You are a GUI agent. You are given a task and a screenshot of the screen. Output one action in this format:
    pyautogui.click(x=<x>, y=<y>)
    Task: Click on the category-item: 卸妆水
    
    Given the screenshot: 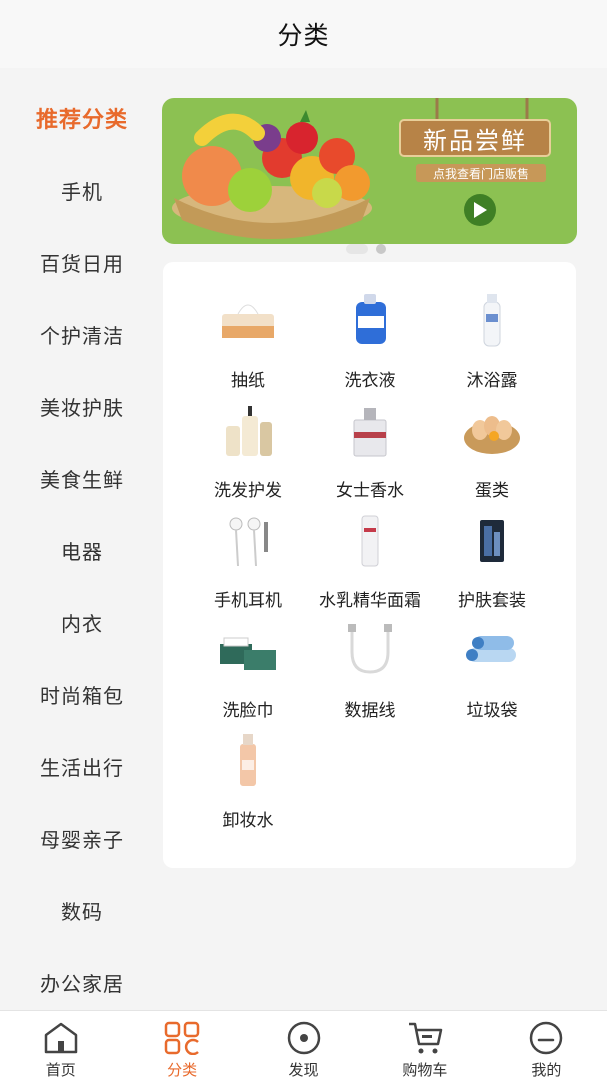 What is the action you would take?
    pyautogui.click(x=248, y=787)
    